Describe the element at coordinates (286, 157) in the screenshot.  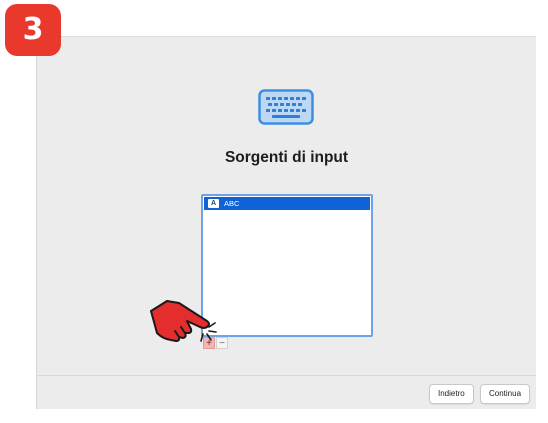
I see `page-title: Sorgenti di input` at that location.